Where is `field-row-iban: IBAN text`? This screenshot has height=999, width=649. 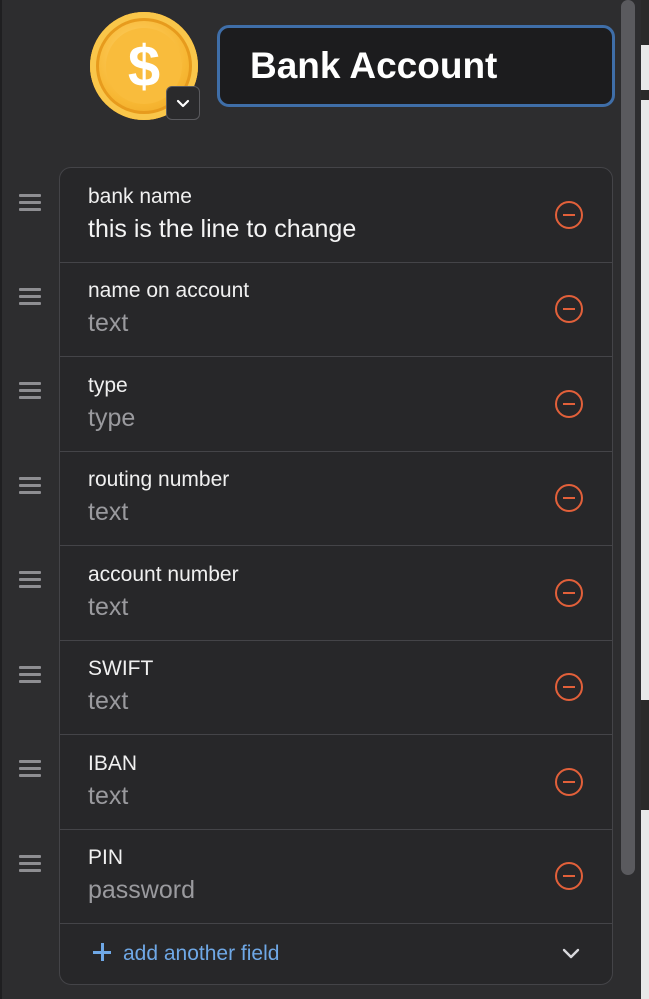 field-row-iban: IBAN text is located at coordinates (336, 782).